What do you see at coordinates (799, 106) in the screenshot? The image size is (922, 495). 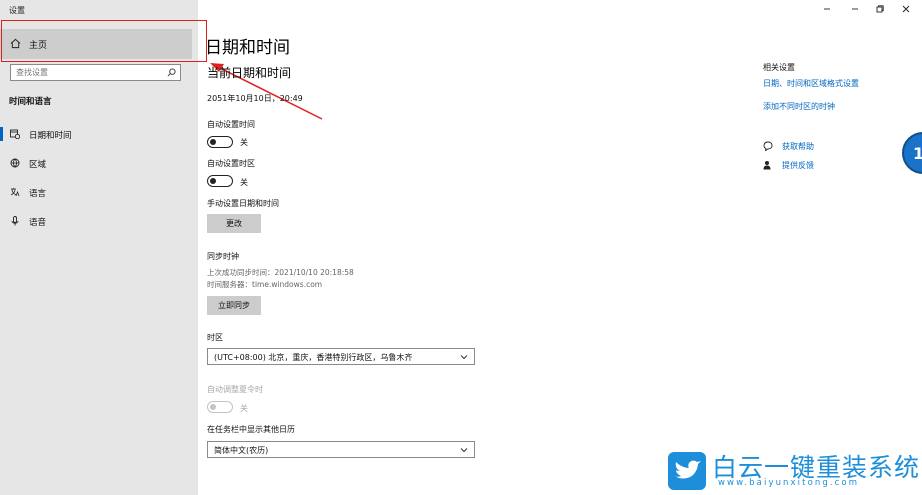 I see `add-clocks-link: 添加不同时区的时钟` at bounding box center [799, 106].